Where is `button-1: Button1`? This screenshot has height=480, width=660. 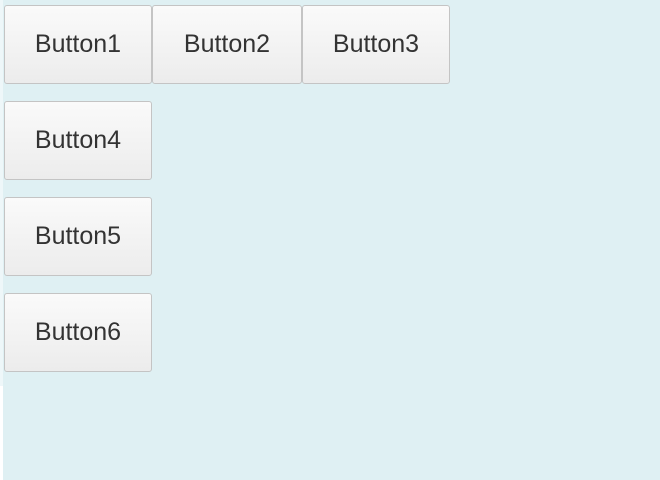 button-1: Button1 is located at coordinates (78, 44).